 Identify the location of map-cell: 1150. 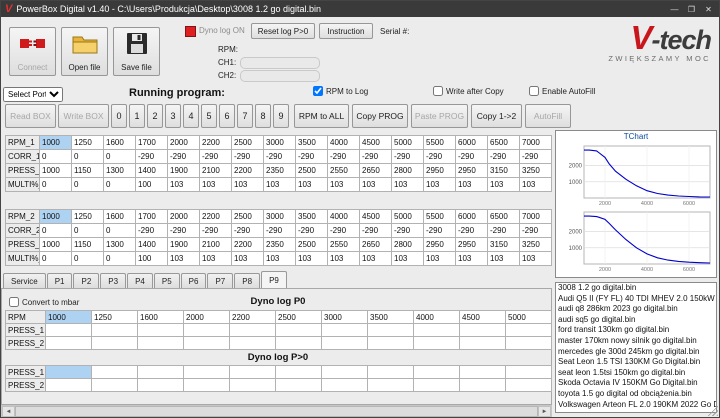
(88, 171).